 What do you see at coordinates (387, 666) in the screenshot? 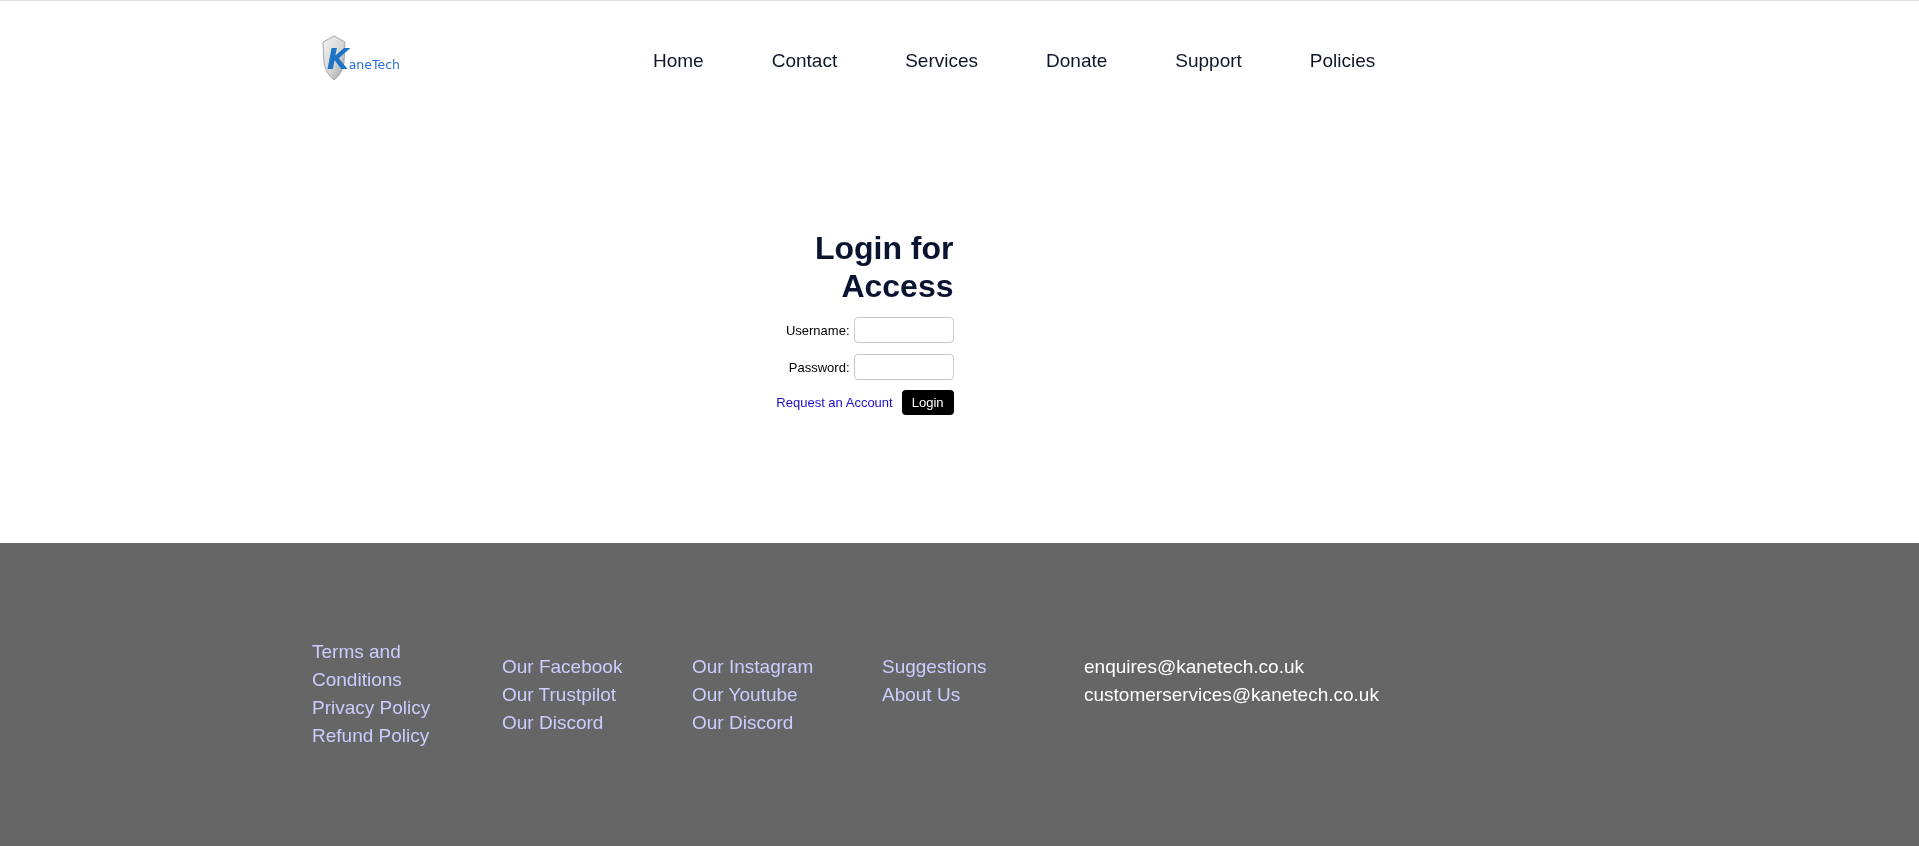
I see `footer-link: Terms and Conditions` at bounding box center [387, 666].